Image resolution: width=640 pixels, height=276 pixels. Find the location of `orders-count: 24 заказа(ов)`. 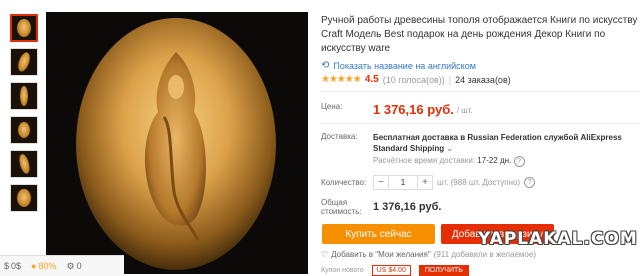

orders-count: 24 заказа(ов) is located at coordinates (483, 79).